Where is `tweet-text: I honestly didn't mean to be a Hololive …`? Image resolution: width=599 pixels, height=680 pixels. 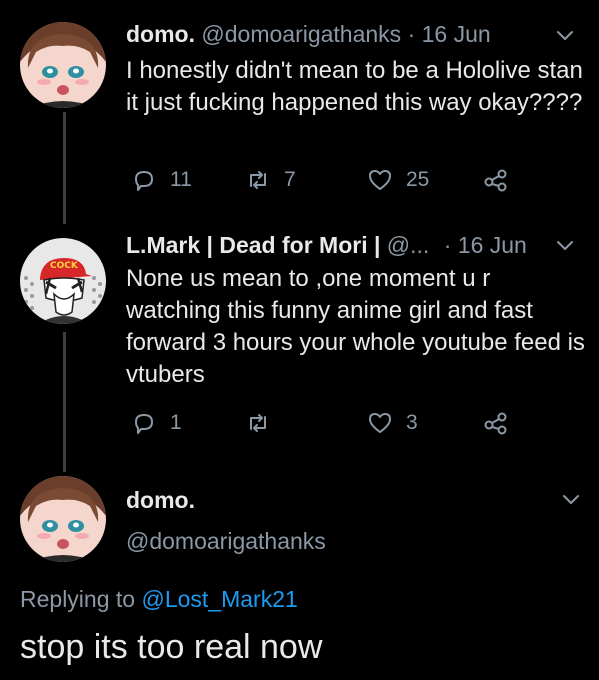 tweet-text: I honestly didn't mean to be a Hololive … is located at coordinates (354, 86).